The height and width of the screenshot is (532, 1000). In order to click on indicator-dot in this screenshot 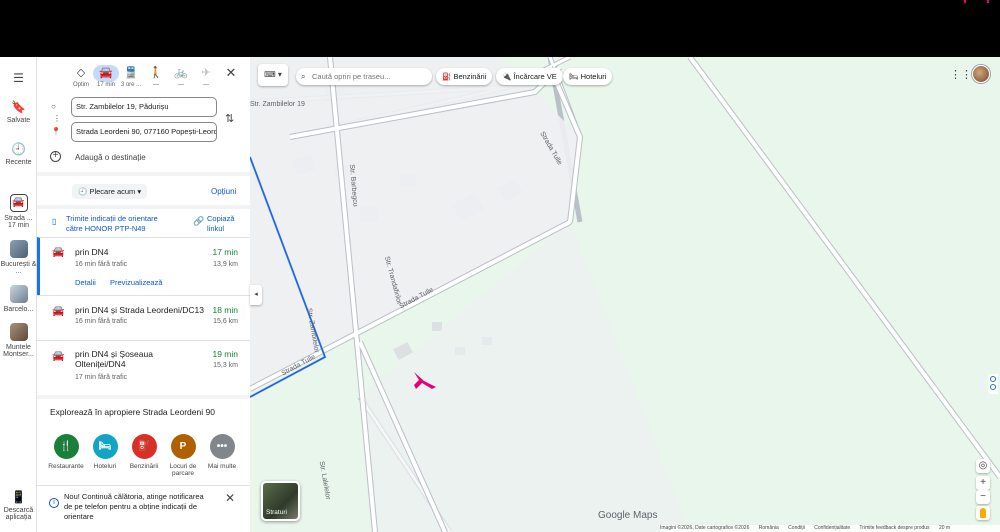, I will do `click(988, 1)`.